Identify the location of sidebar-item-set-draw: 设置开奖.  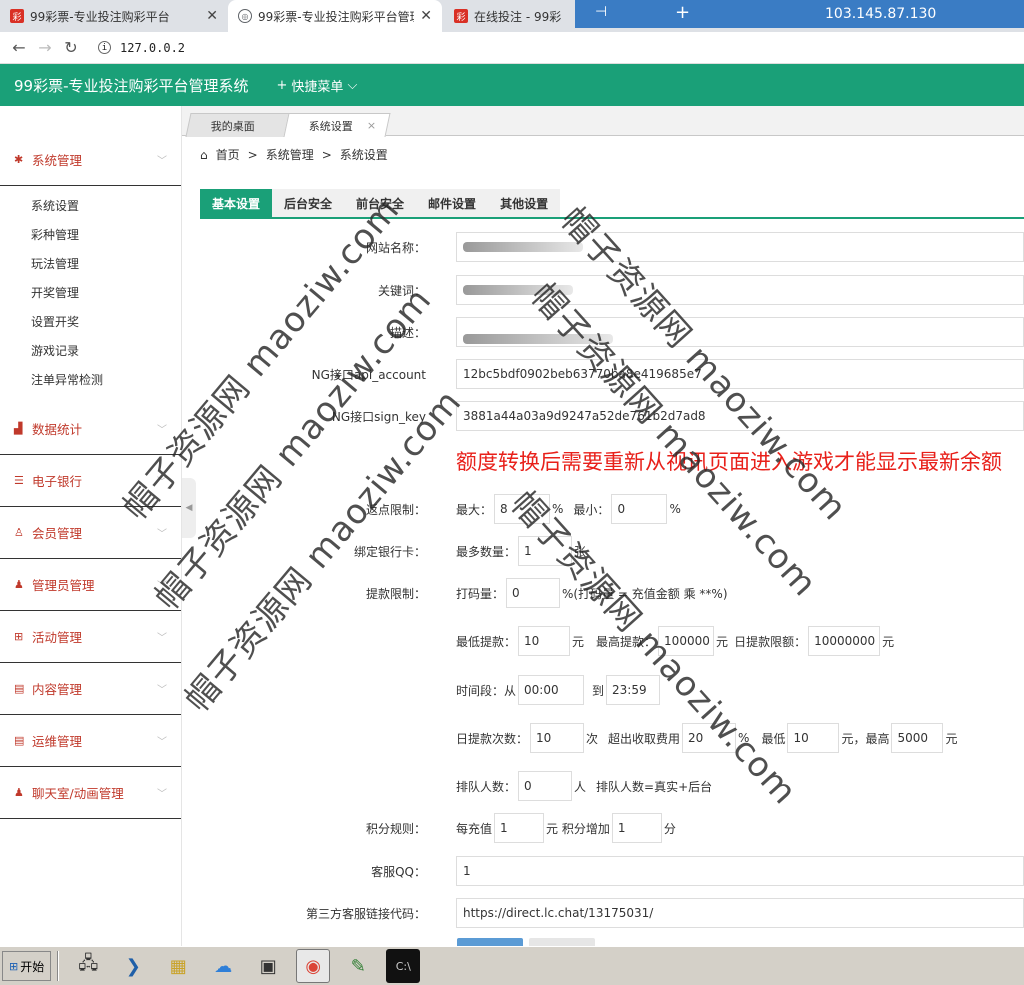
(90, 322).